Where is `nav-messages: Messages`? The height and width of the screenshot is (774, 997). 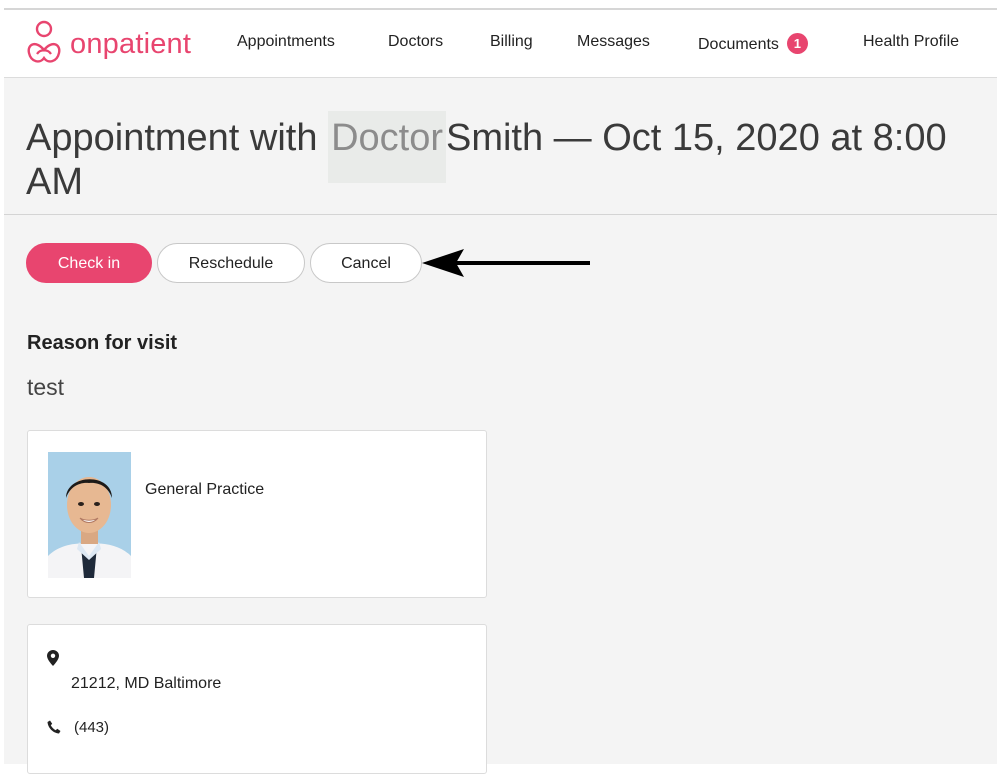 nav-messages: Messages is located at coordinates (613, 42).